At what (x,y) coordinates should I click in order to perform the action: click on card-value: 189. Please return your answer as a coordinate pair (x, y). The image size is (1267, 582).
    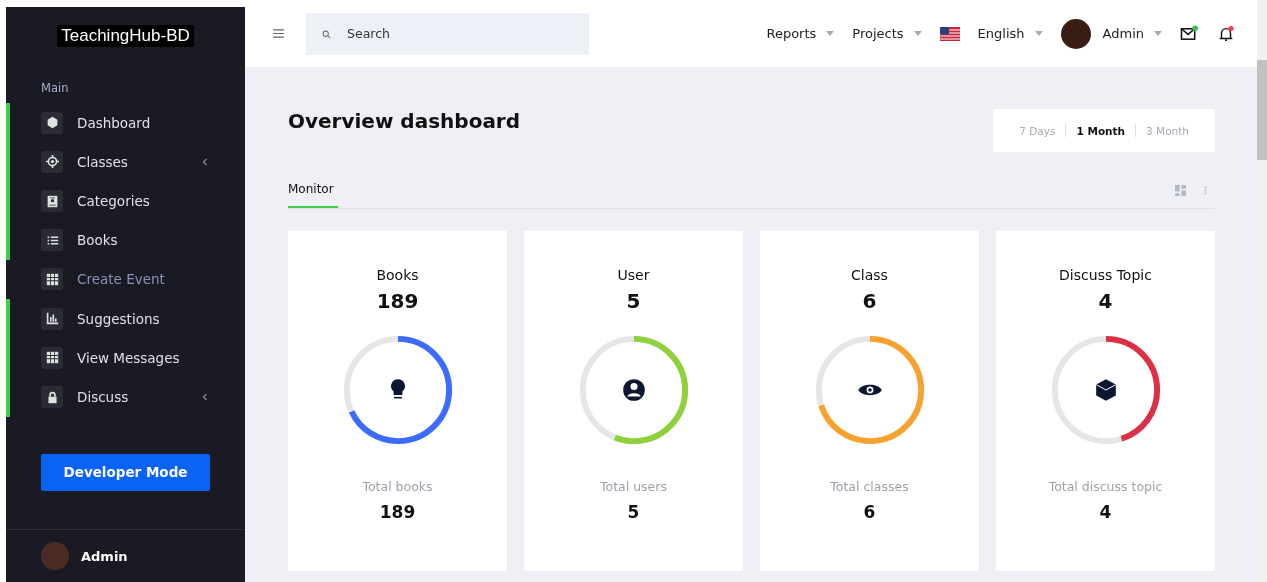
    Looking at the image, I should click on (397, 301).